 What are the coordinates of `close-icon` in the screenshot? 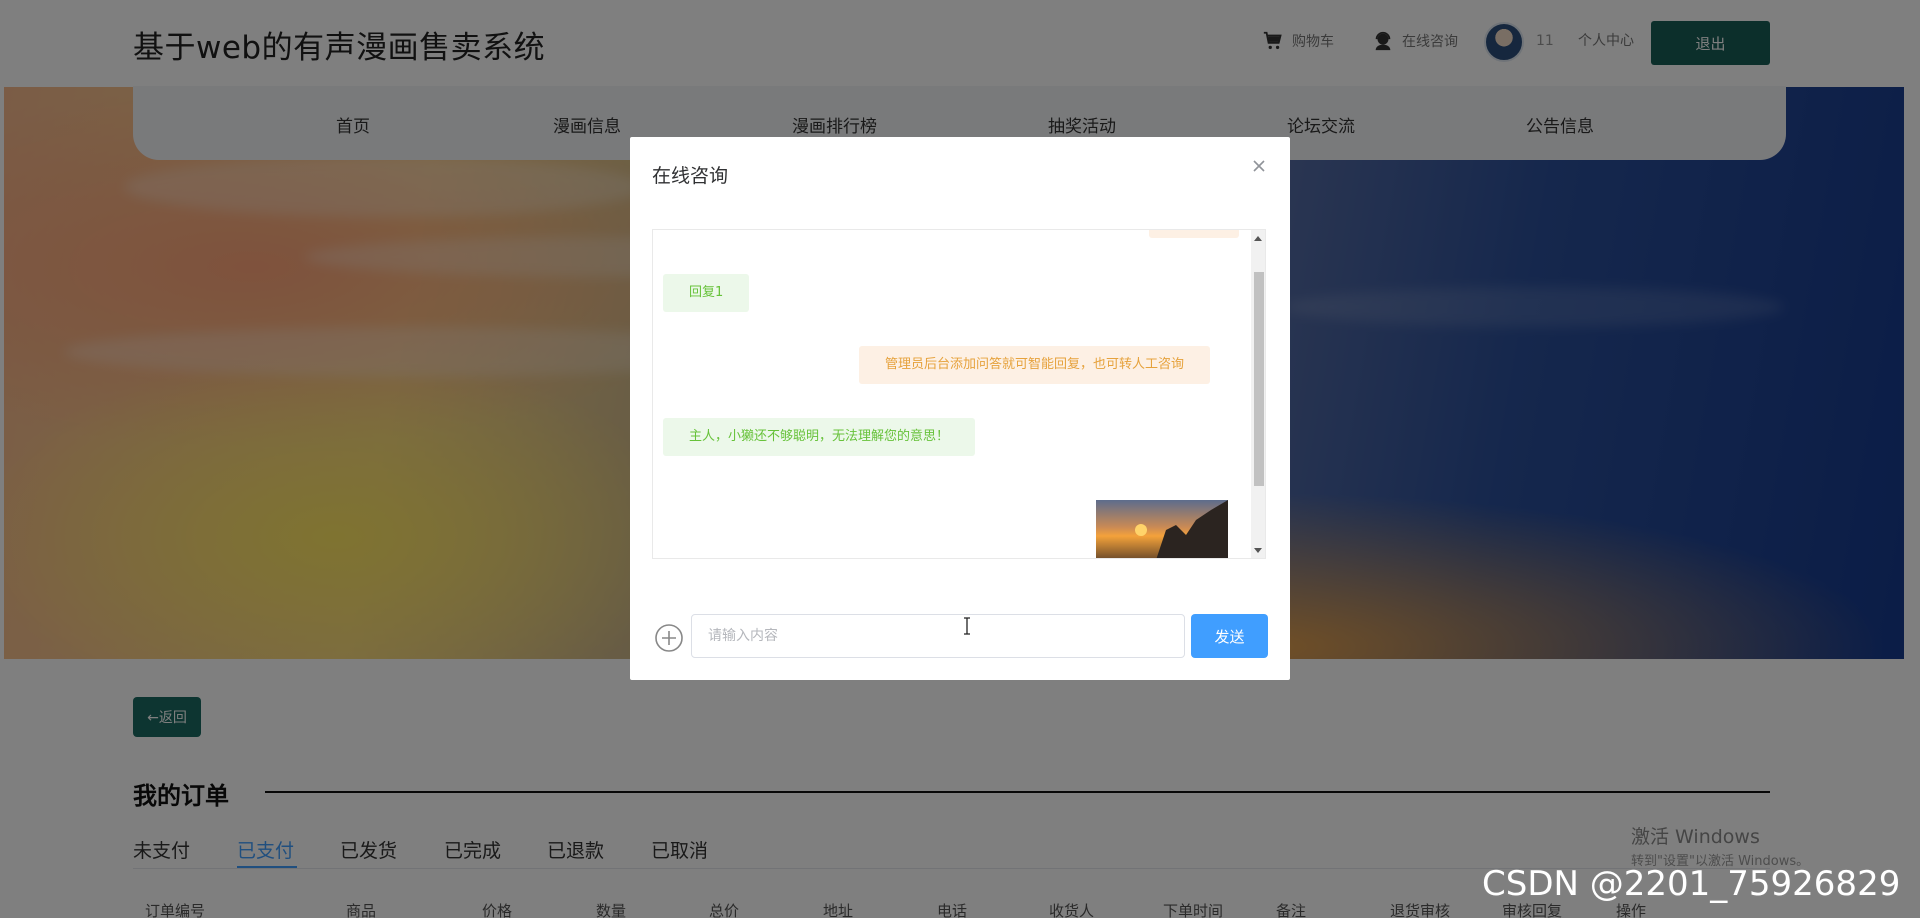 It's located at (1259, 166).